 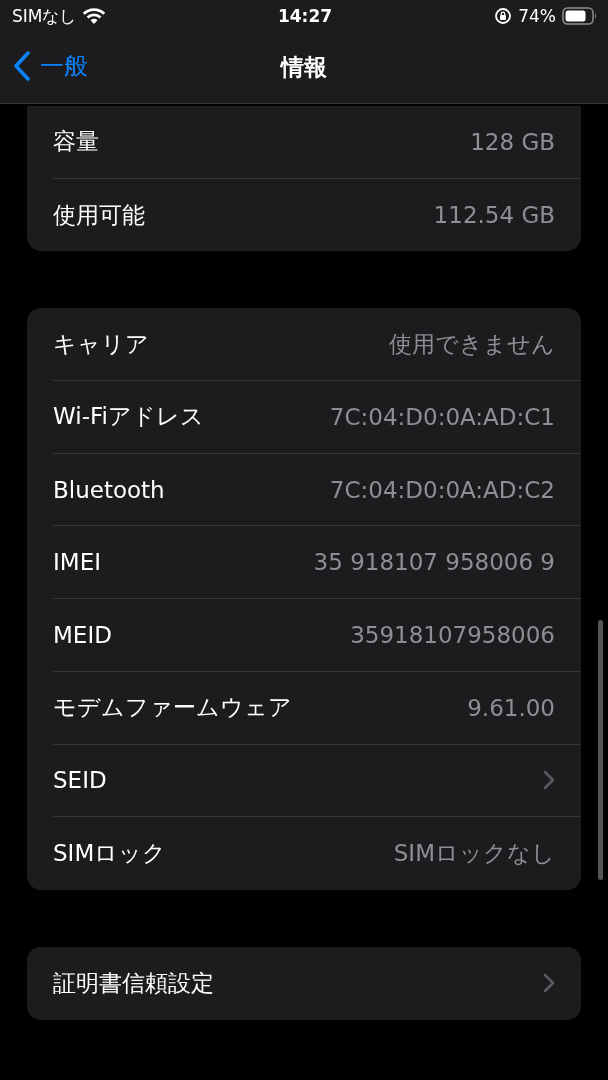 I want to click on row-label: SIMロック, so click(x=110, y=854).